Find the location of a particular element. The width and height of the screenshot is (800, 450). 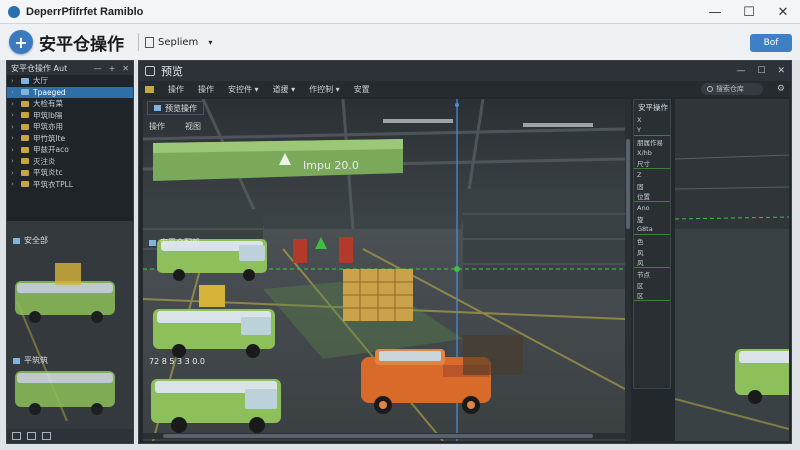

inspector-property: Z is located at coordinates (652, 174).